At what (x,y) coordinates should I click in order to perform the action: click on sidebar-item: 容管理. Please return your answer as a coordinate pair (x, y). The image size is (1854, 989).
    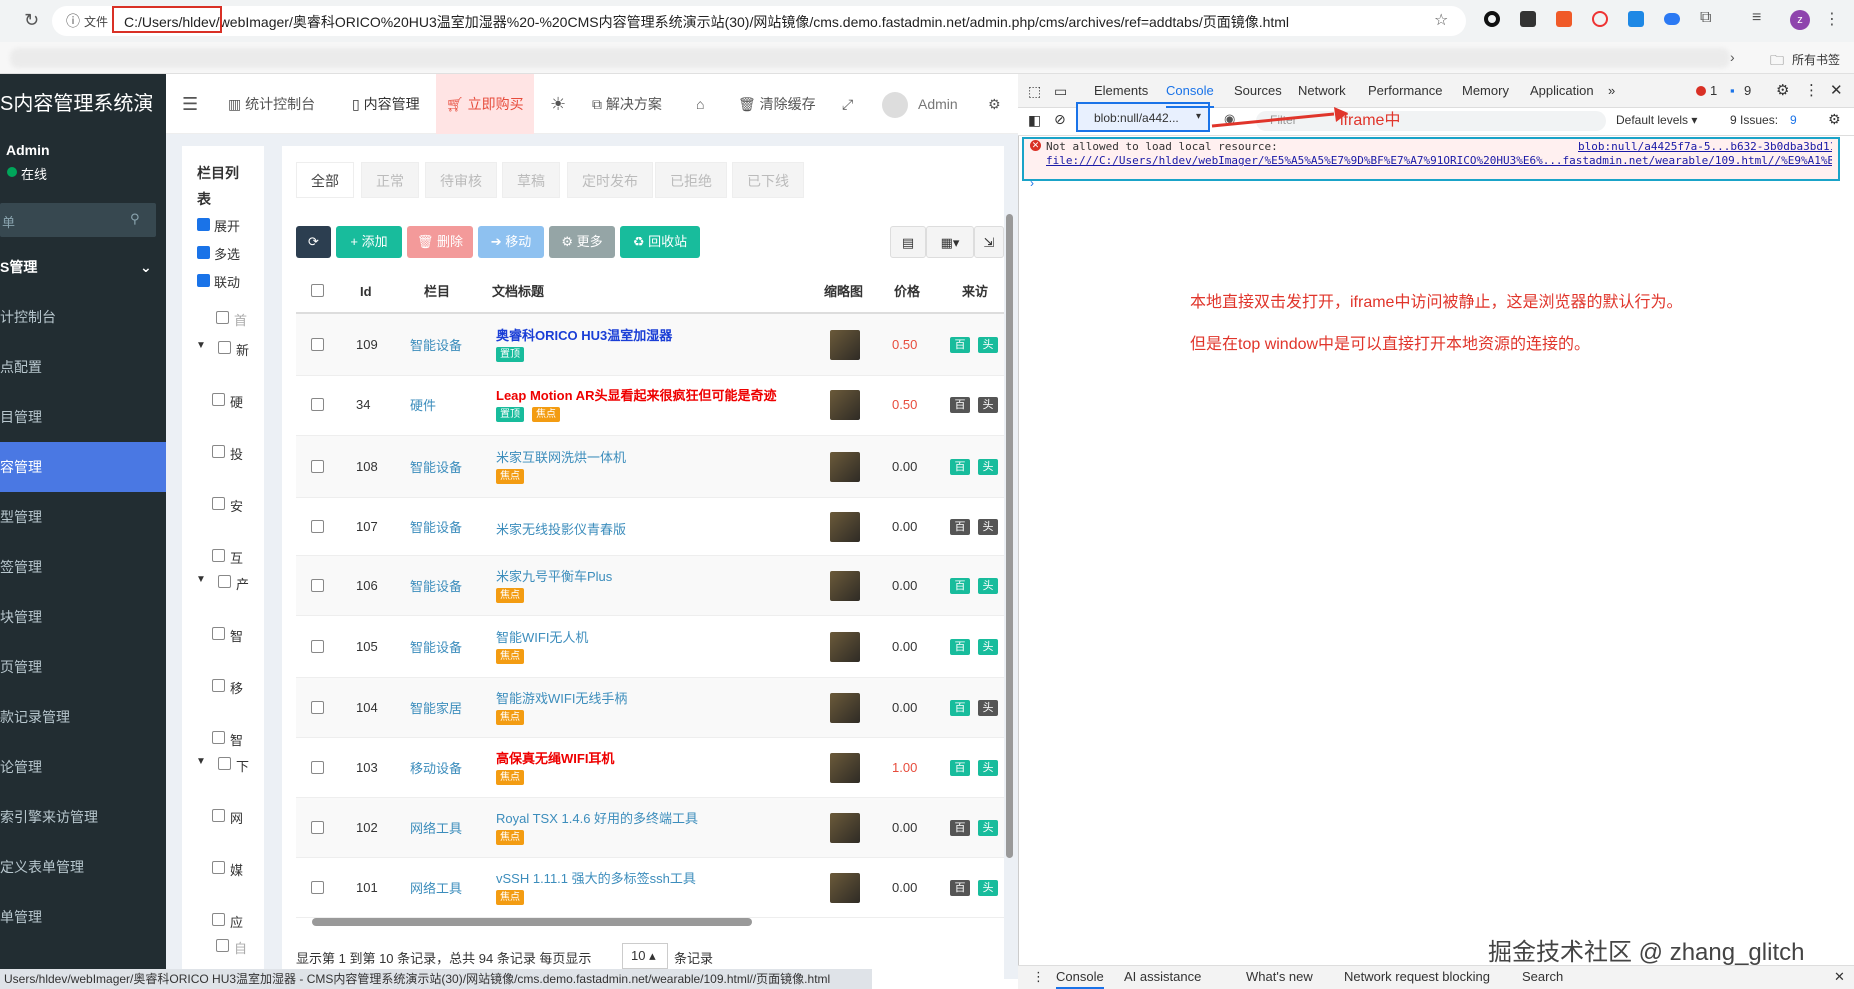
    Looking at the image, I should click on (83, 467).